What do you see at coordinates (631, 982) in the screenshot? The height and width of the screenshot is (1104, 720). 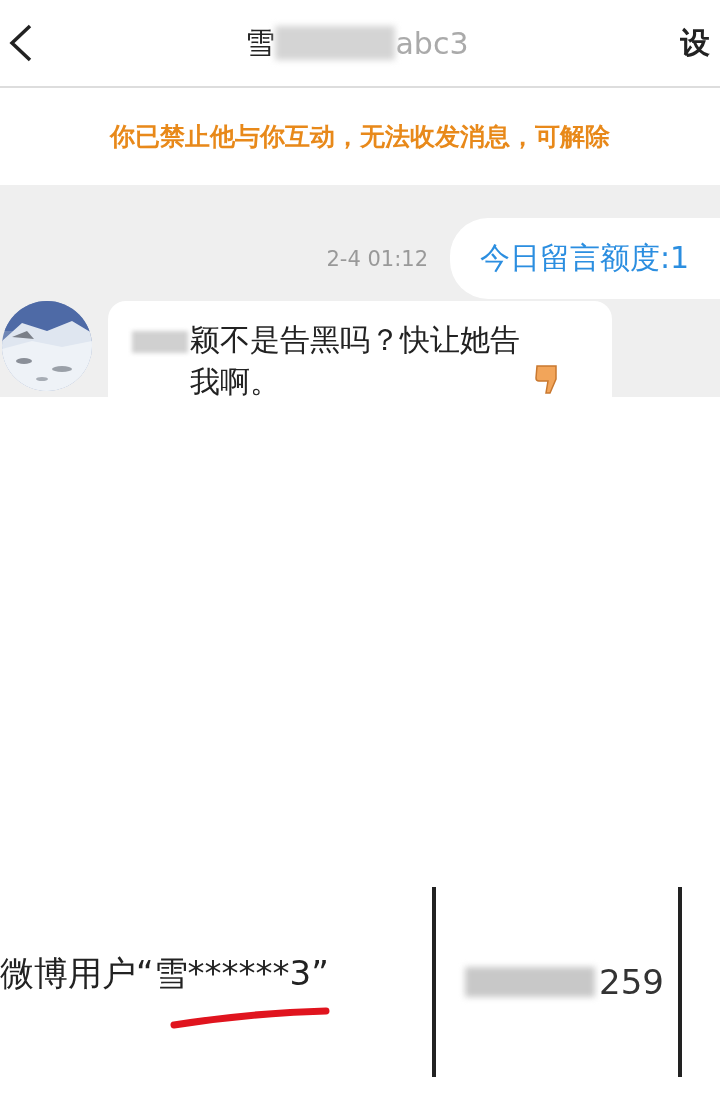 I see `id-number: 259` at bounding box center [631, 982].